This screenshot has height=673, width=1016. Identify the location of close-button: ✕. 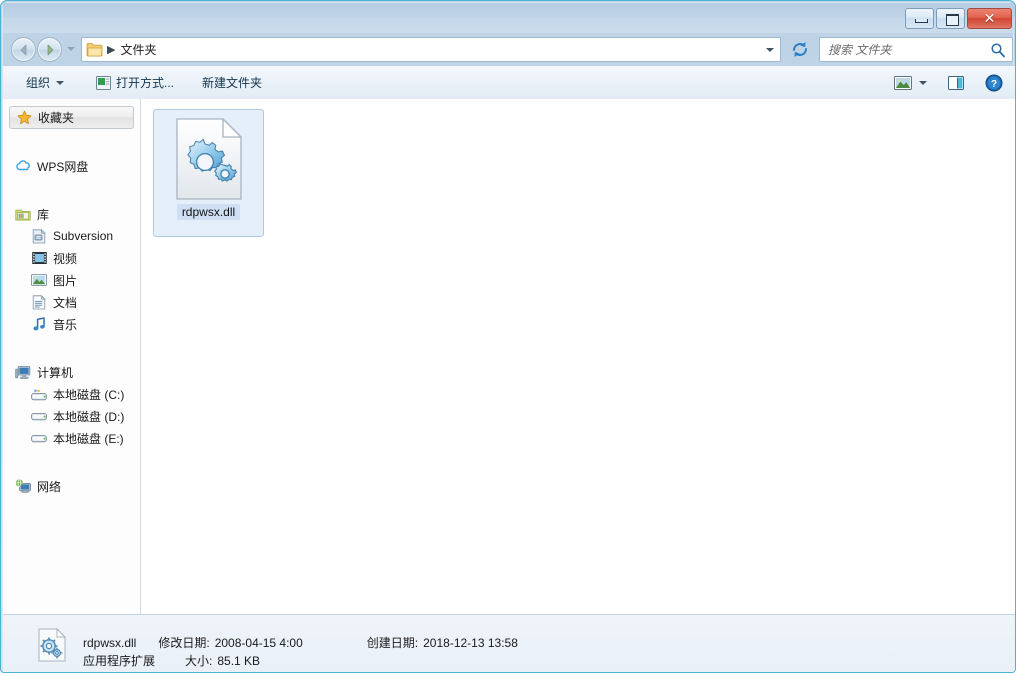
(989, 18).